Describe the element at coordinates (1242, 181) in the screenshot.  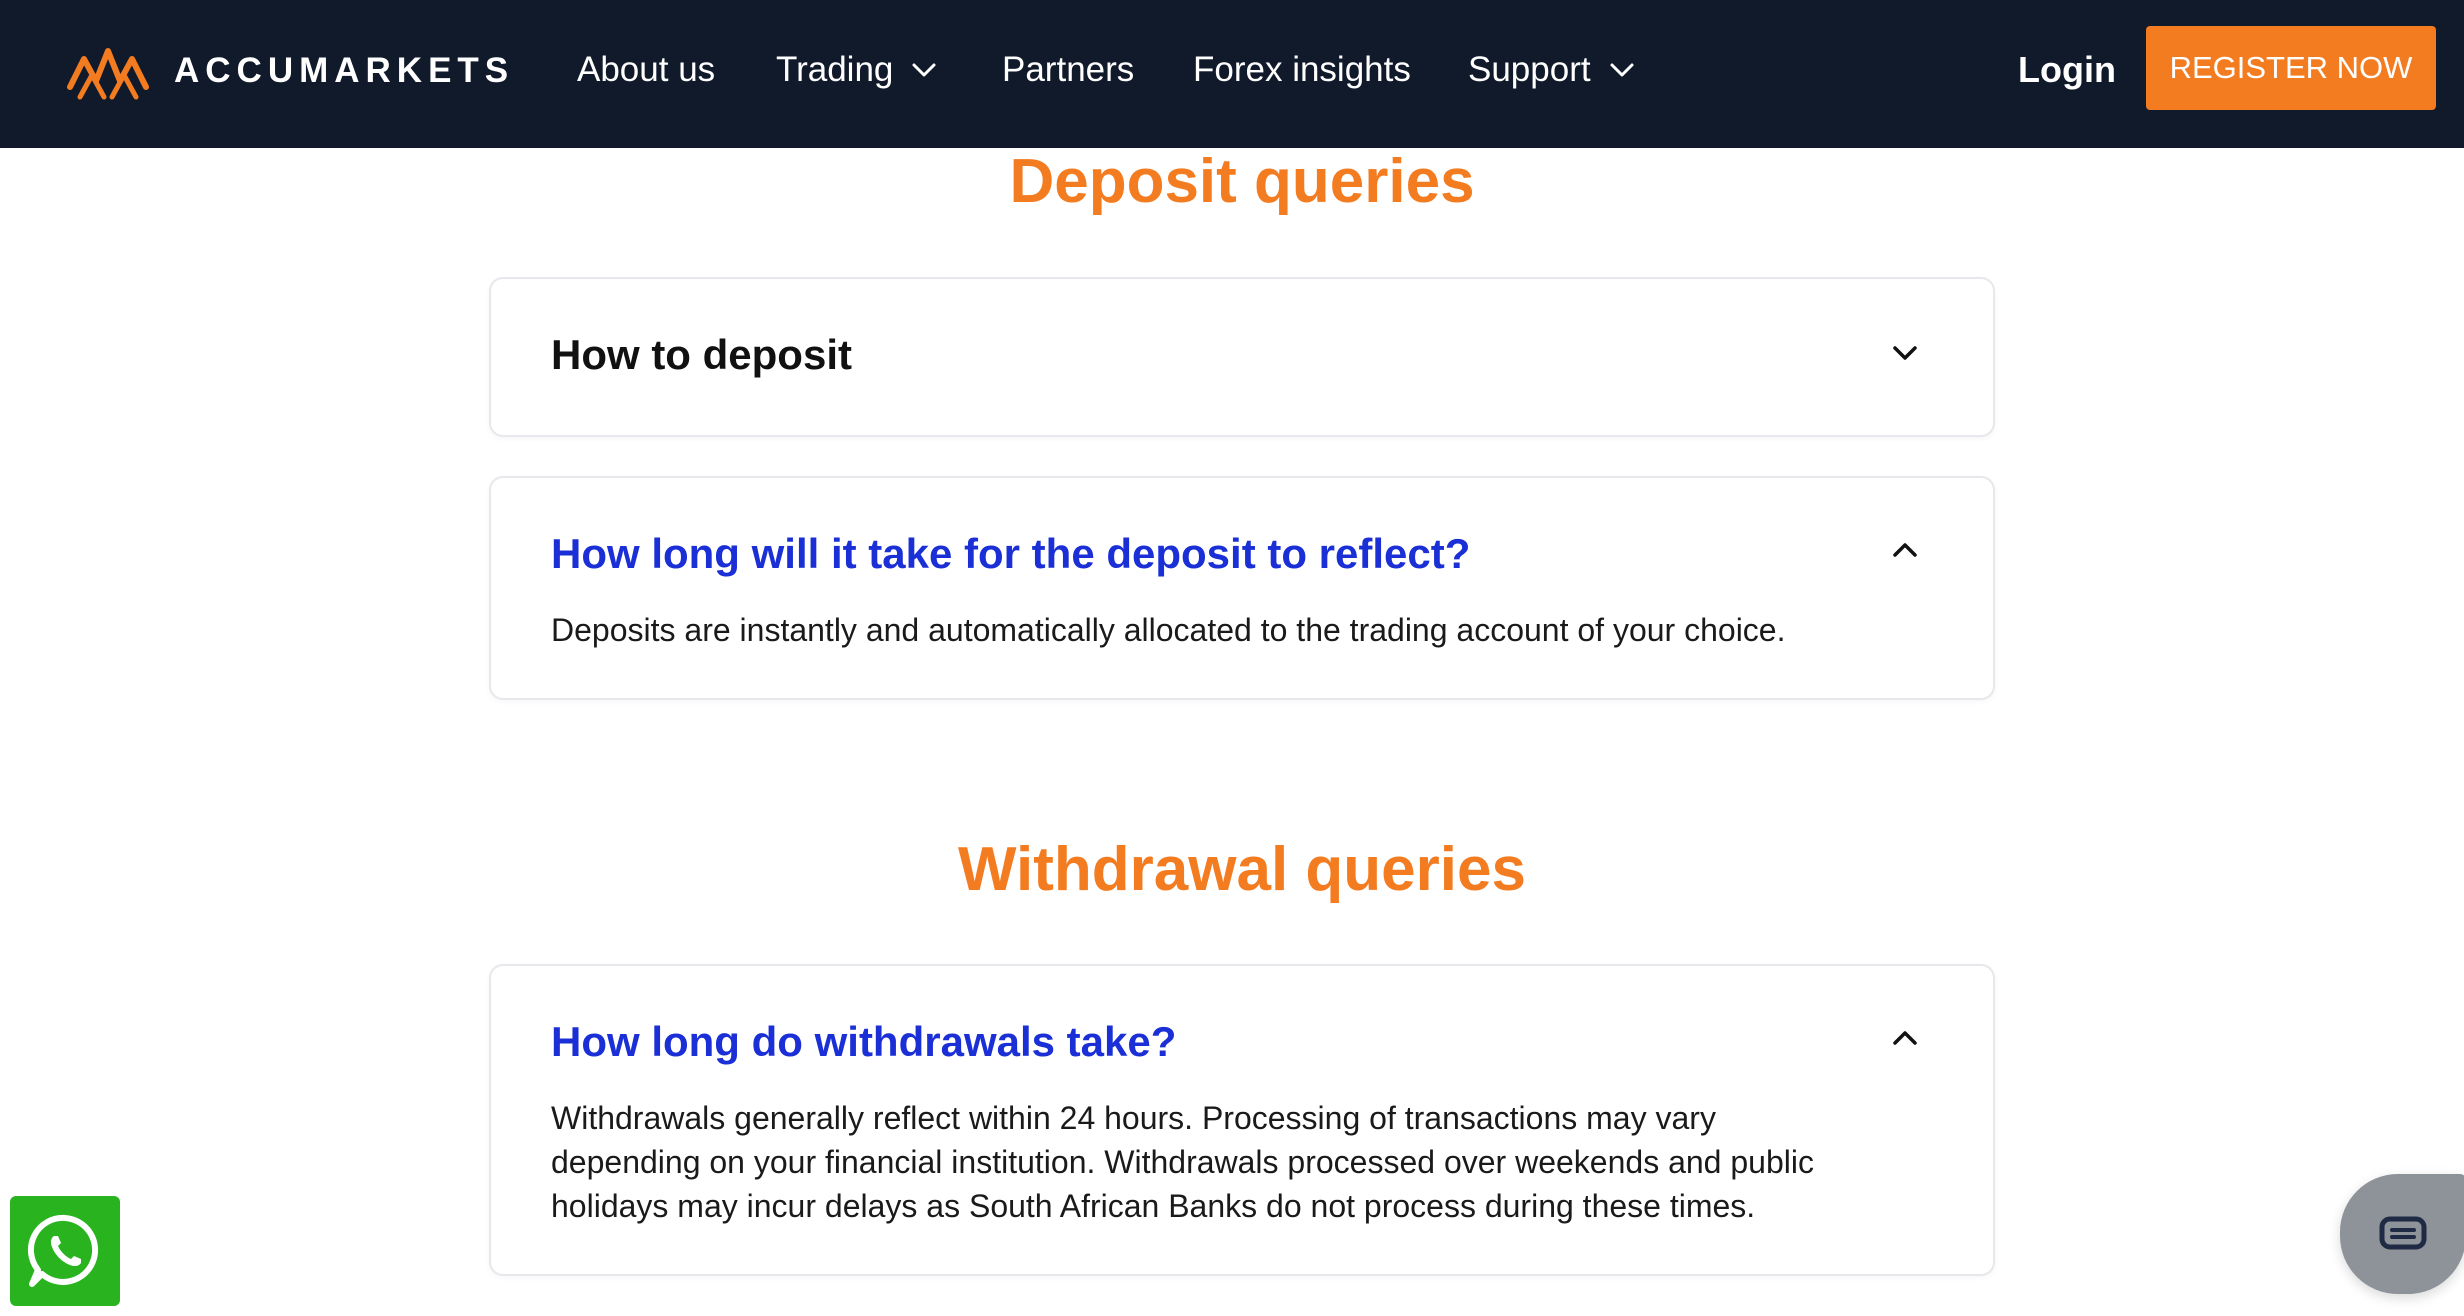
I see `deposit-queries-title: Deposit queries` at that location.